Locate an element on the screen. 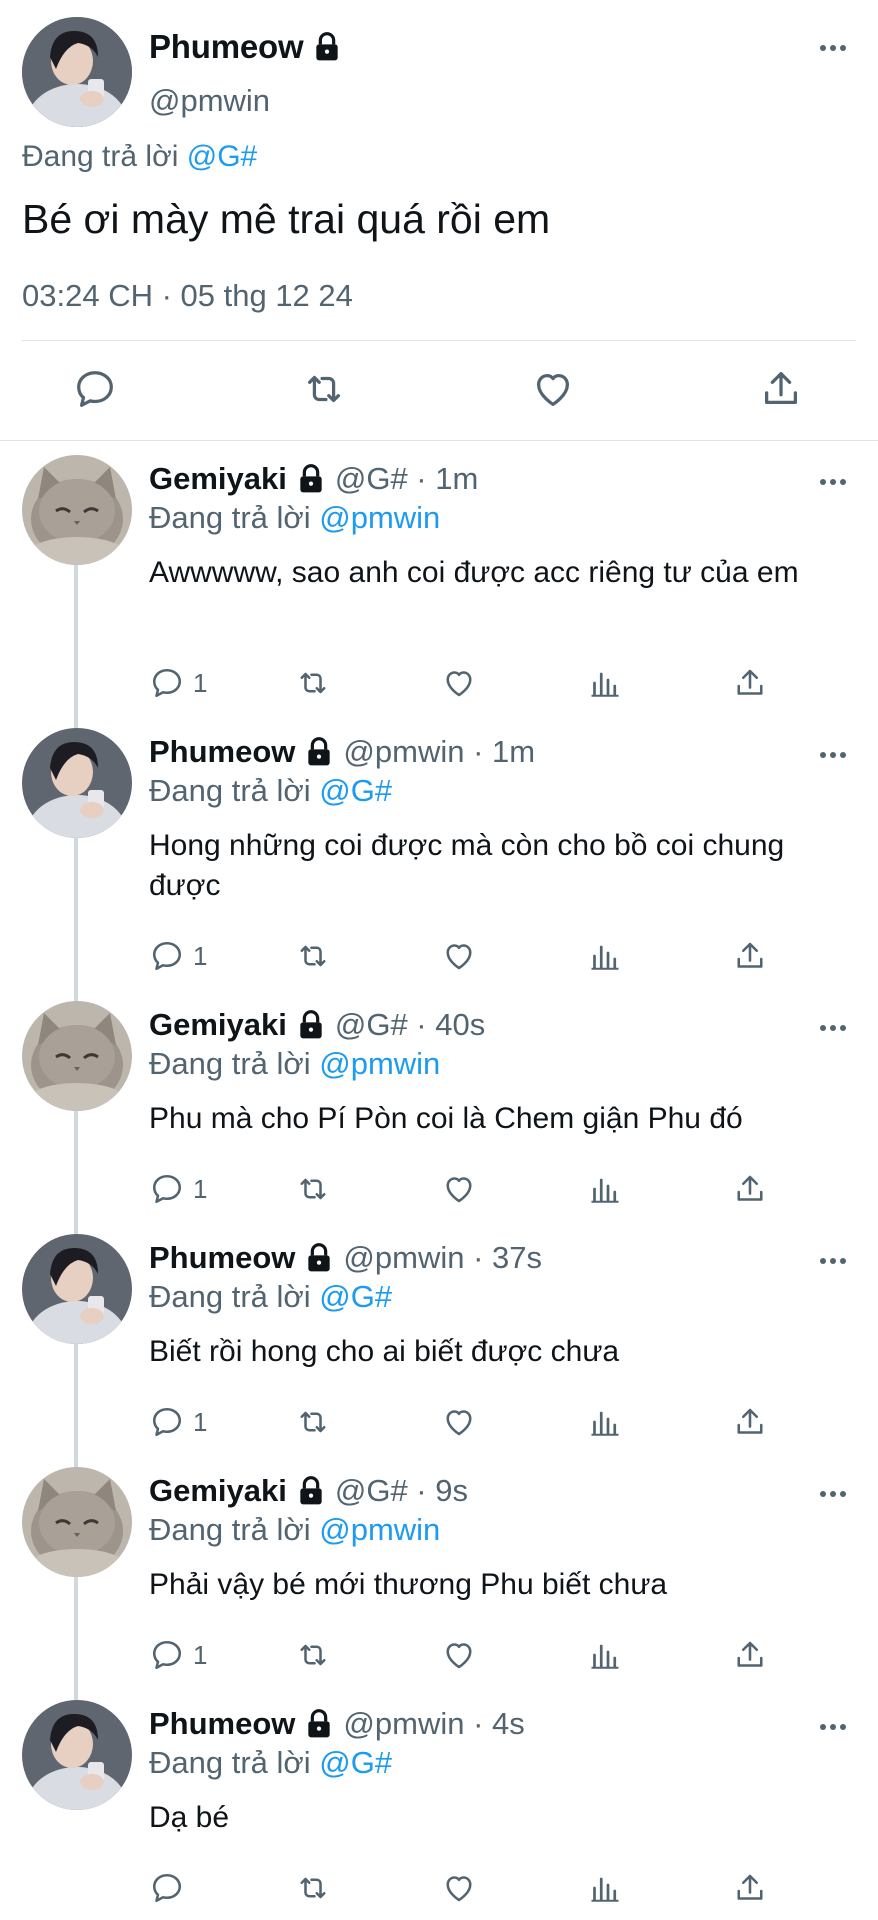 Image resolution: width=878 pixels, height=1920 pixels. handle-time: @G# · 9s is located at coordinates (401, 1491).